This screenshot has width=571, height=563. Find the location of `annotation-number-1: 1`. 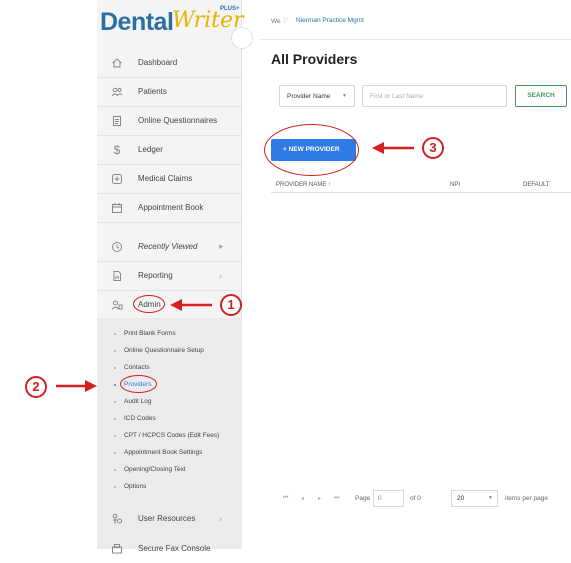

annotation-number-1: 1 is located at coordinates (231, 305).